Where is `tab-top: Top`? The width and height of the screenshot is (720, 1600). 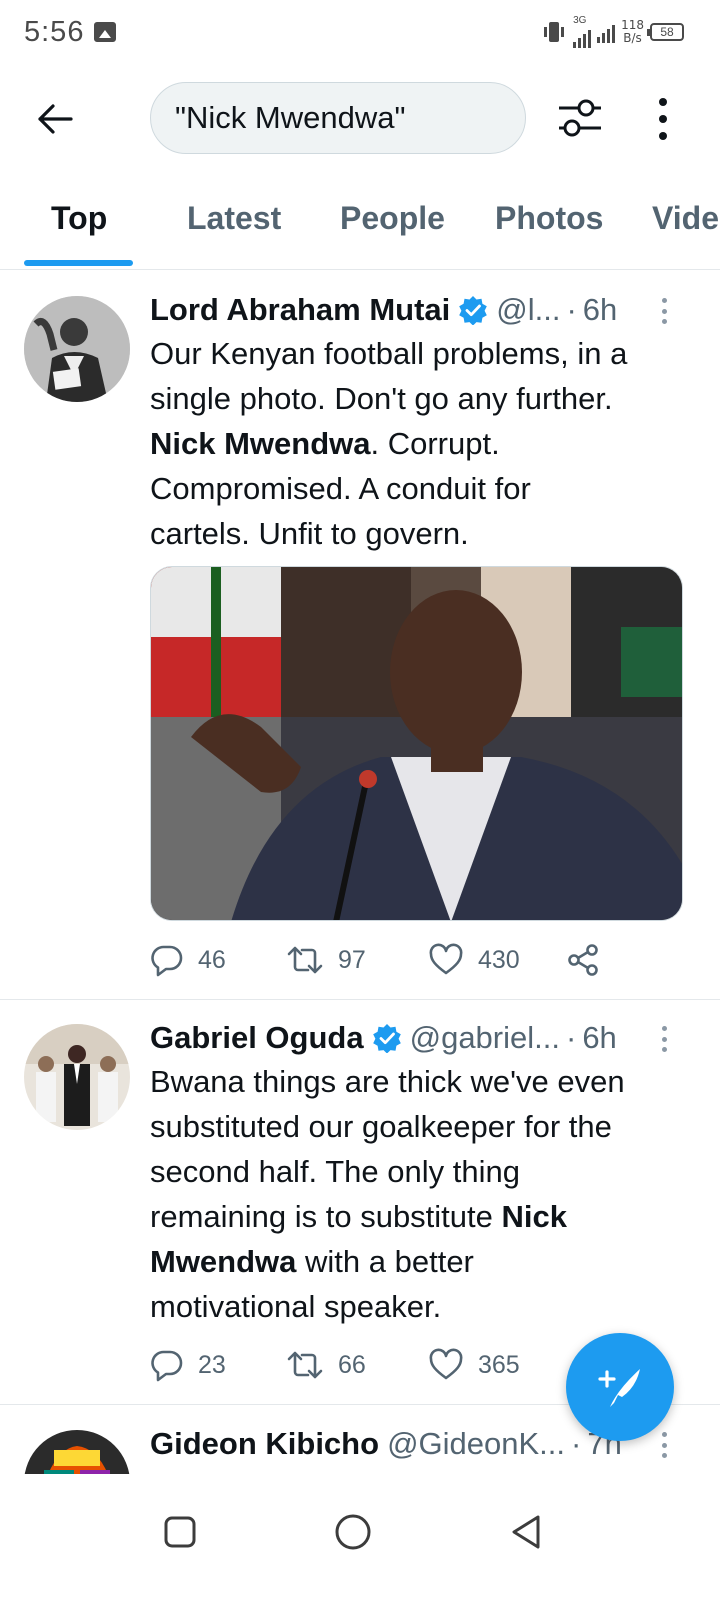 tab-top: Top is located at coordinates (79, 218).